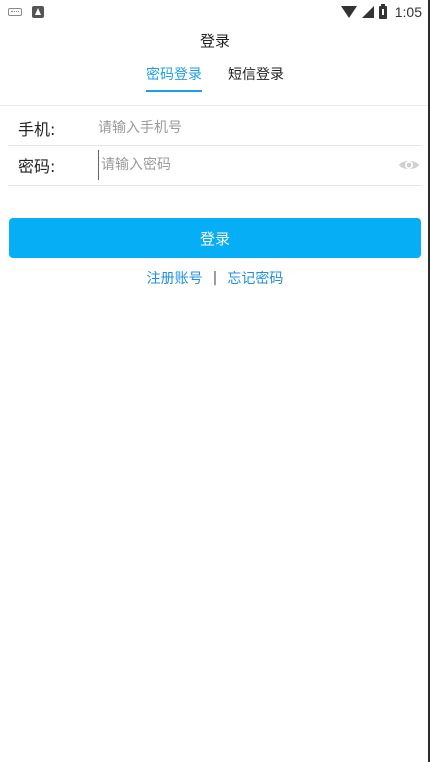  I want to click on status-bar: 1:05, so click(215, 12).